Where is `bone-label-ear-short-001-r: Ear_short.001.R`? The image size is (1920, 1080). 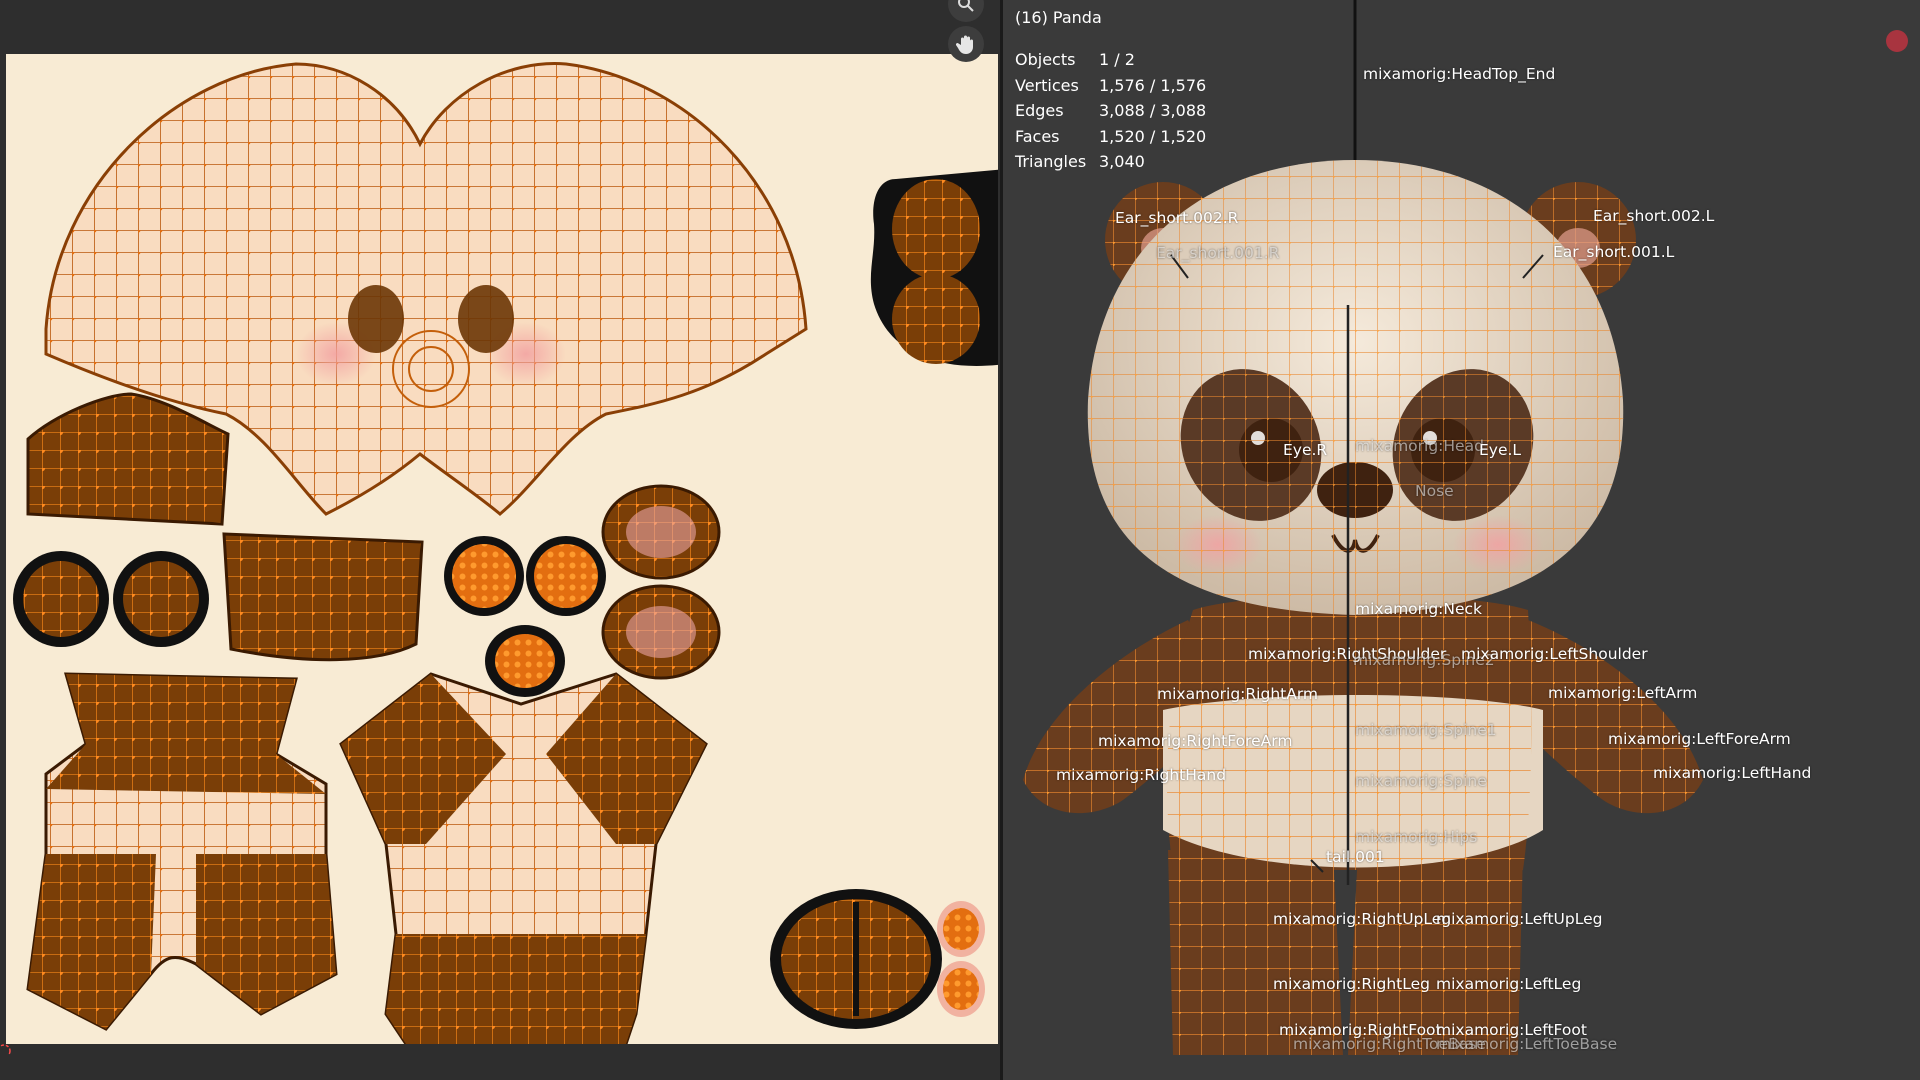
bone-label-ear-short-001-r: Ear_short.001.R is located at coordinates (1218, 253).